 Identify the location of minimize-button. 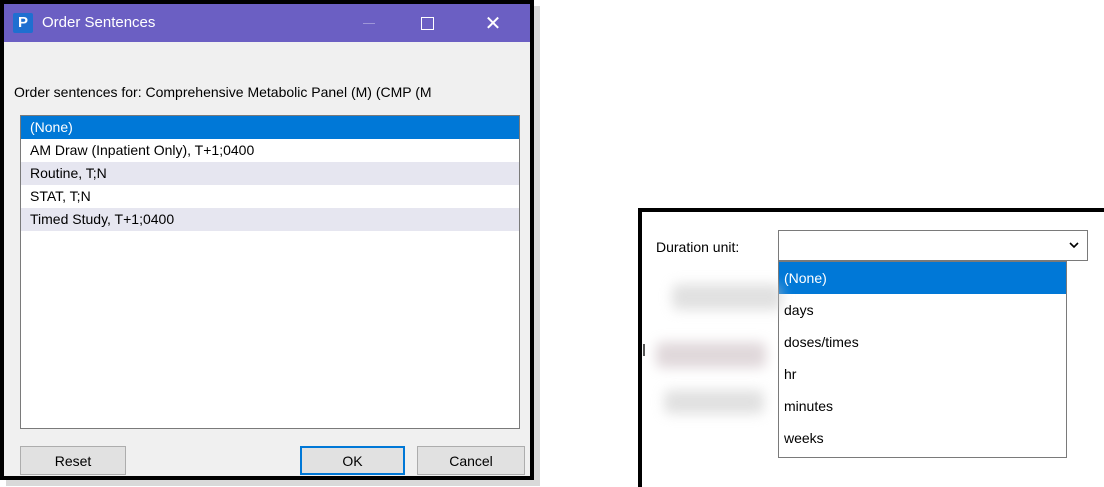
(369, 23).